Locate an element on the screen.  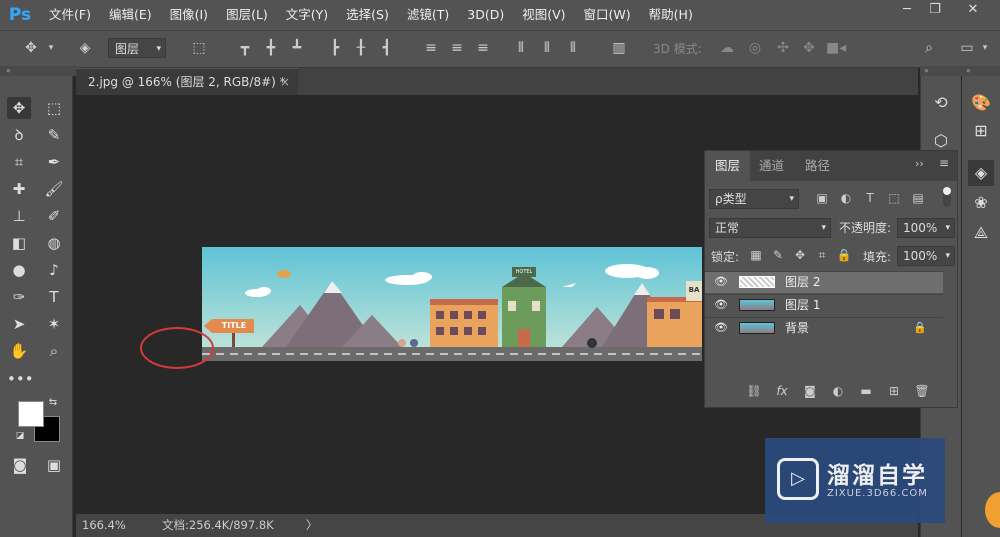
document-tab: 2.jpg @ 166% (图层 2, RGB/8#) * × is located at coordinates (187, 81).